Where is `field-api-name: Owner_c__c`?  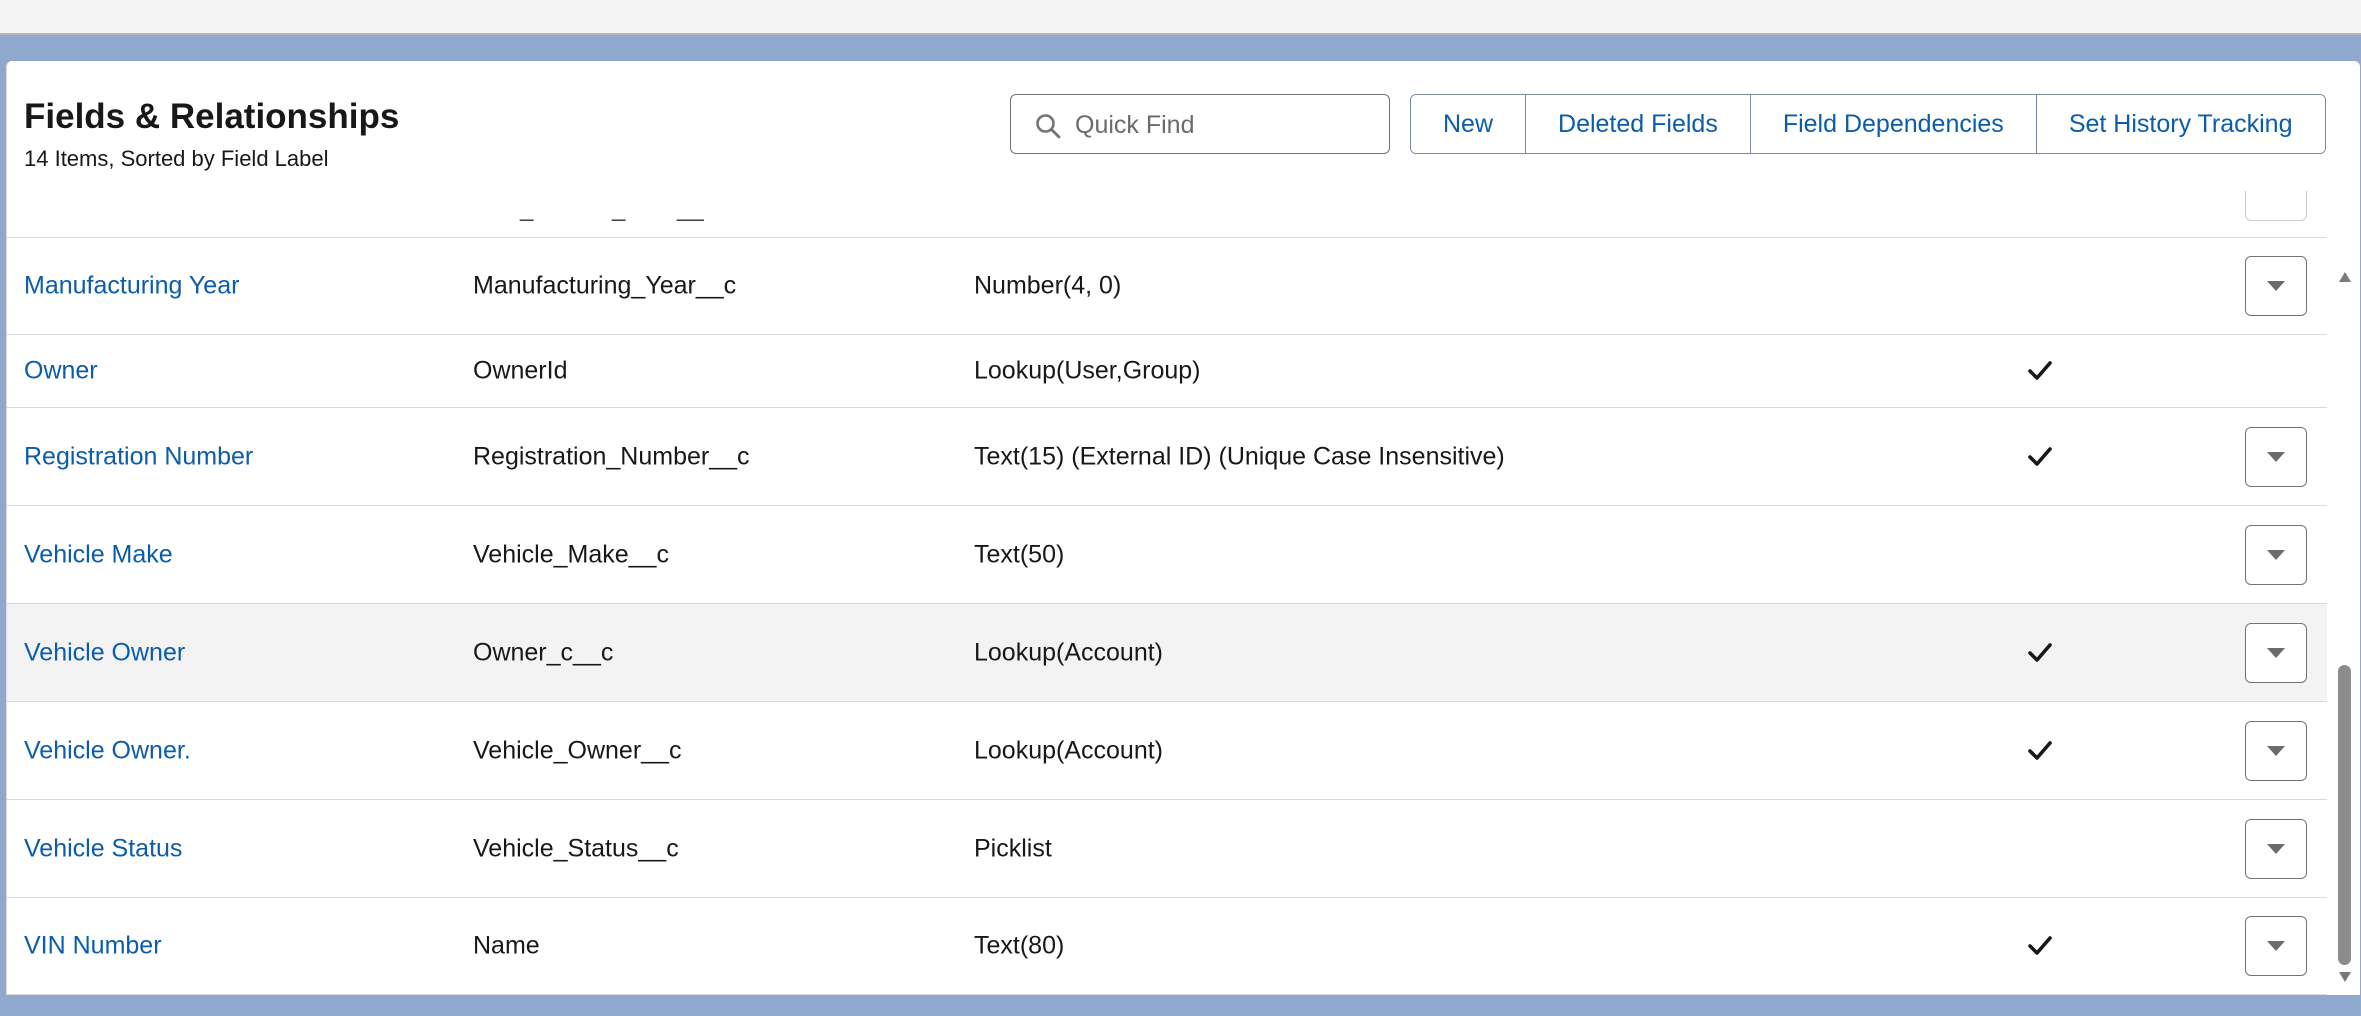 field-api-name: Owner_c__c is located at coordinates (543, 652).